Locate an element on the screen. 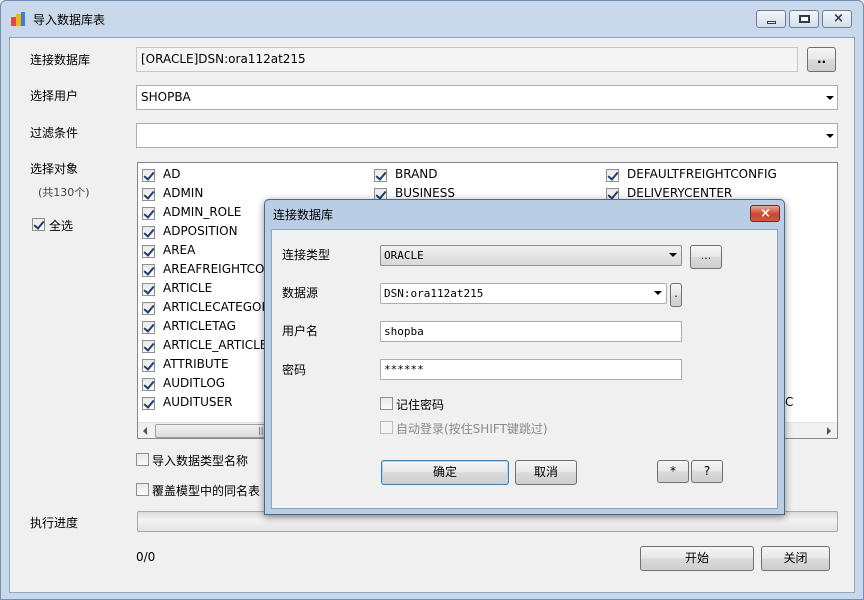 The width and height of the screenshot is (864, 600). filter-label: 过滤条件 is located at coordinates (54, 133).